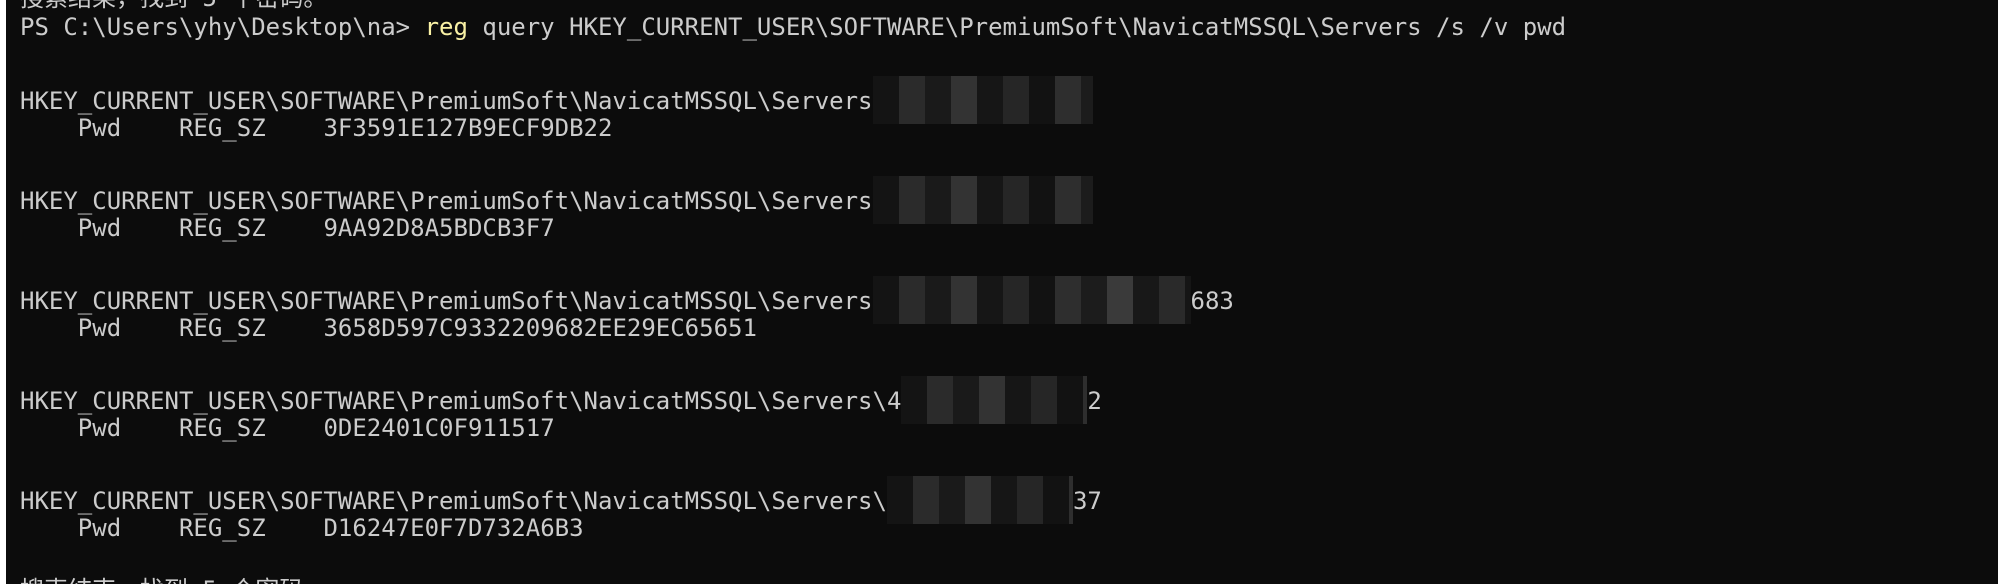 This screenshot has width=2002, height=584. What do you see at coordinates (222, 27) in the screenshot?
I see `prompt: PS C:\Users\yhy\Desktop\na>` at bounding box center [222, 27].